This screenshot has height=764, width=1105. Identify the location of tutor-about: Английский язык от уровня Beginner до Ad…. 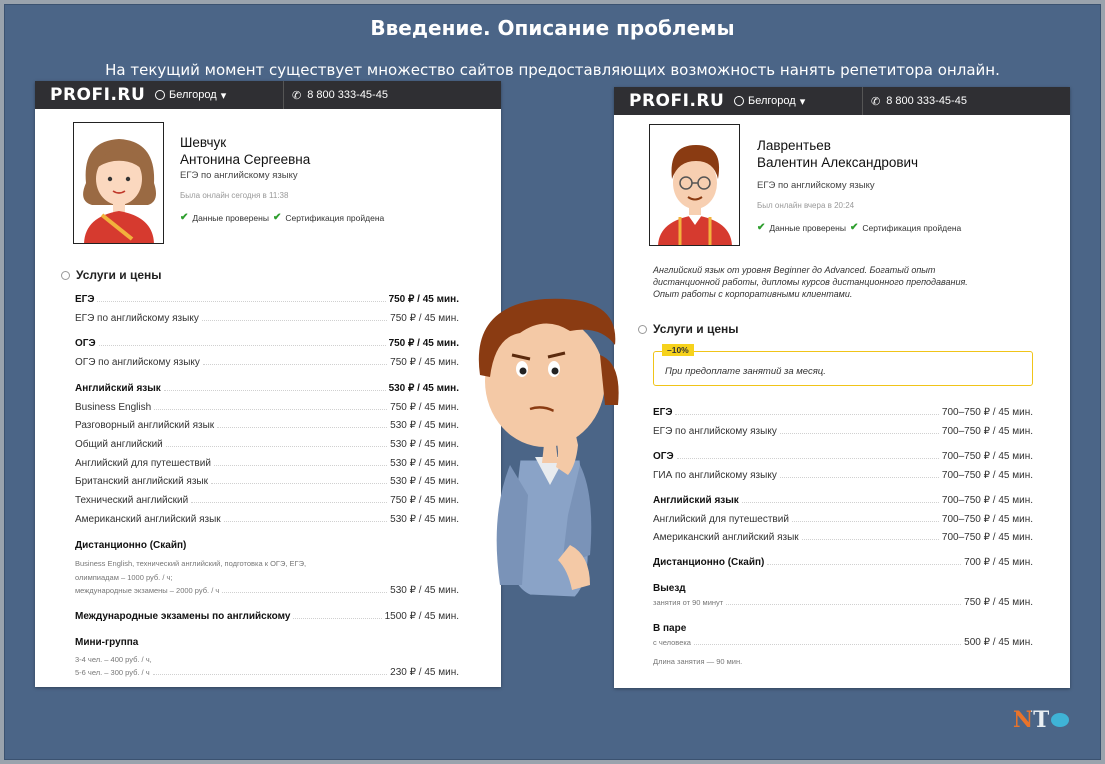
(843, 282).